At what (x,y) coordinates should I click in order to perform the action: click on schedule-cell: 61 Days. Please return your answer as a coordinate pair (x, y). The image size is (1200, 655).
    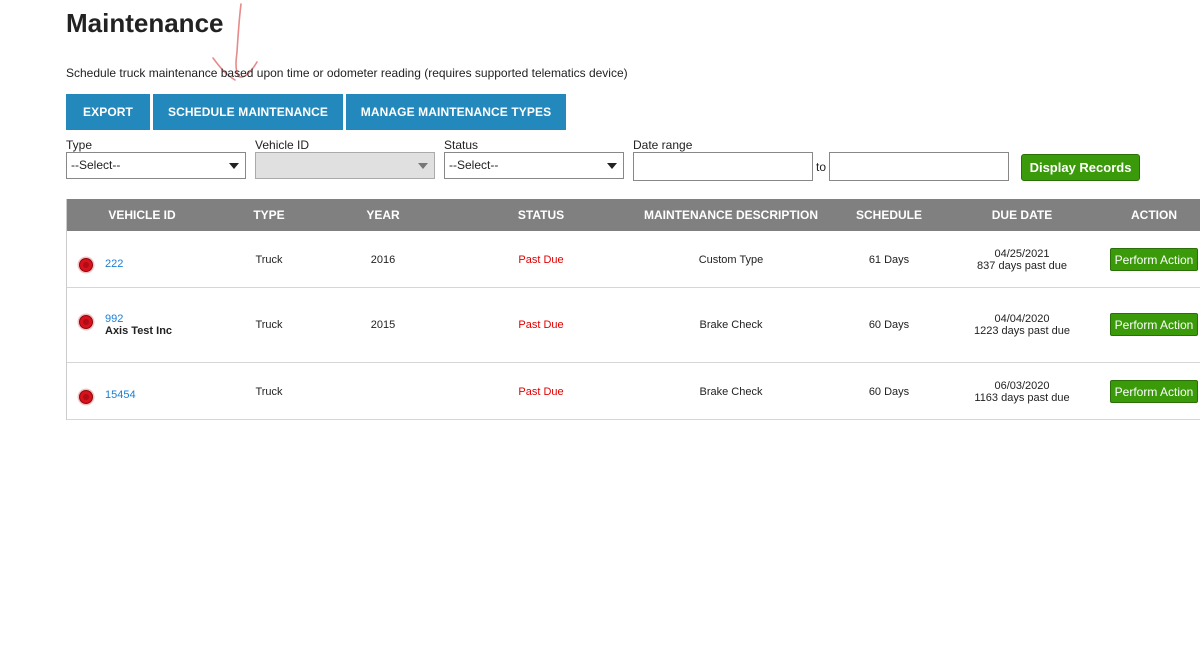
    Looking at the image, I should click on (889, 260).